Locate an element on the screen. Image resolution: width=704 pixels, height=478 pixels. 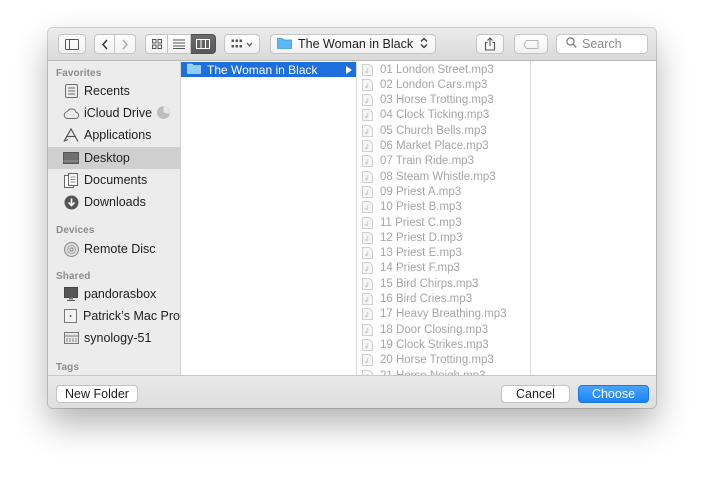
mac-pro-icon is located at coordinates (70, 316).